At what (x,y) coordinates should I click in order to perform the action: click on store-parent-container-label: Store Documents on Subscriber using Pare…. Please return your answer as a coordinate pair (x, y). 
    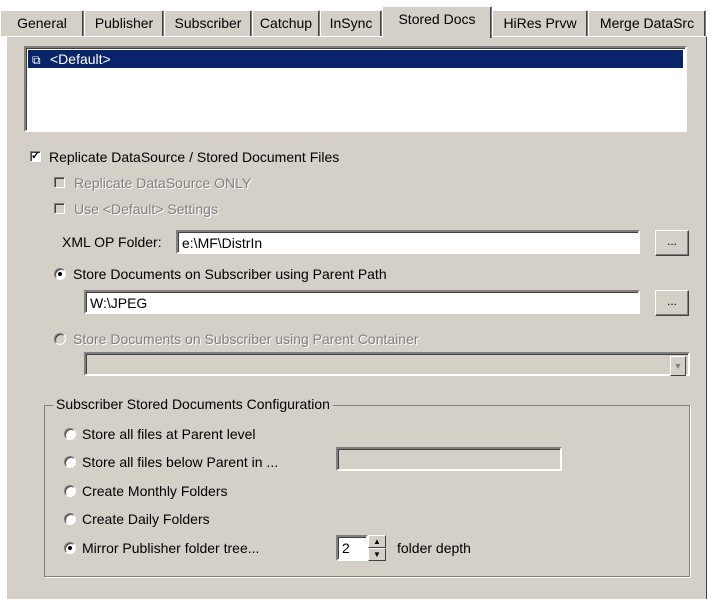
    Looking at the image, I should click on (246, 339).